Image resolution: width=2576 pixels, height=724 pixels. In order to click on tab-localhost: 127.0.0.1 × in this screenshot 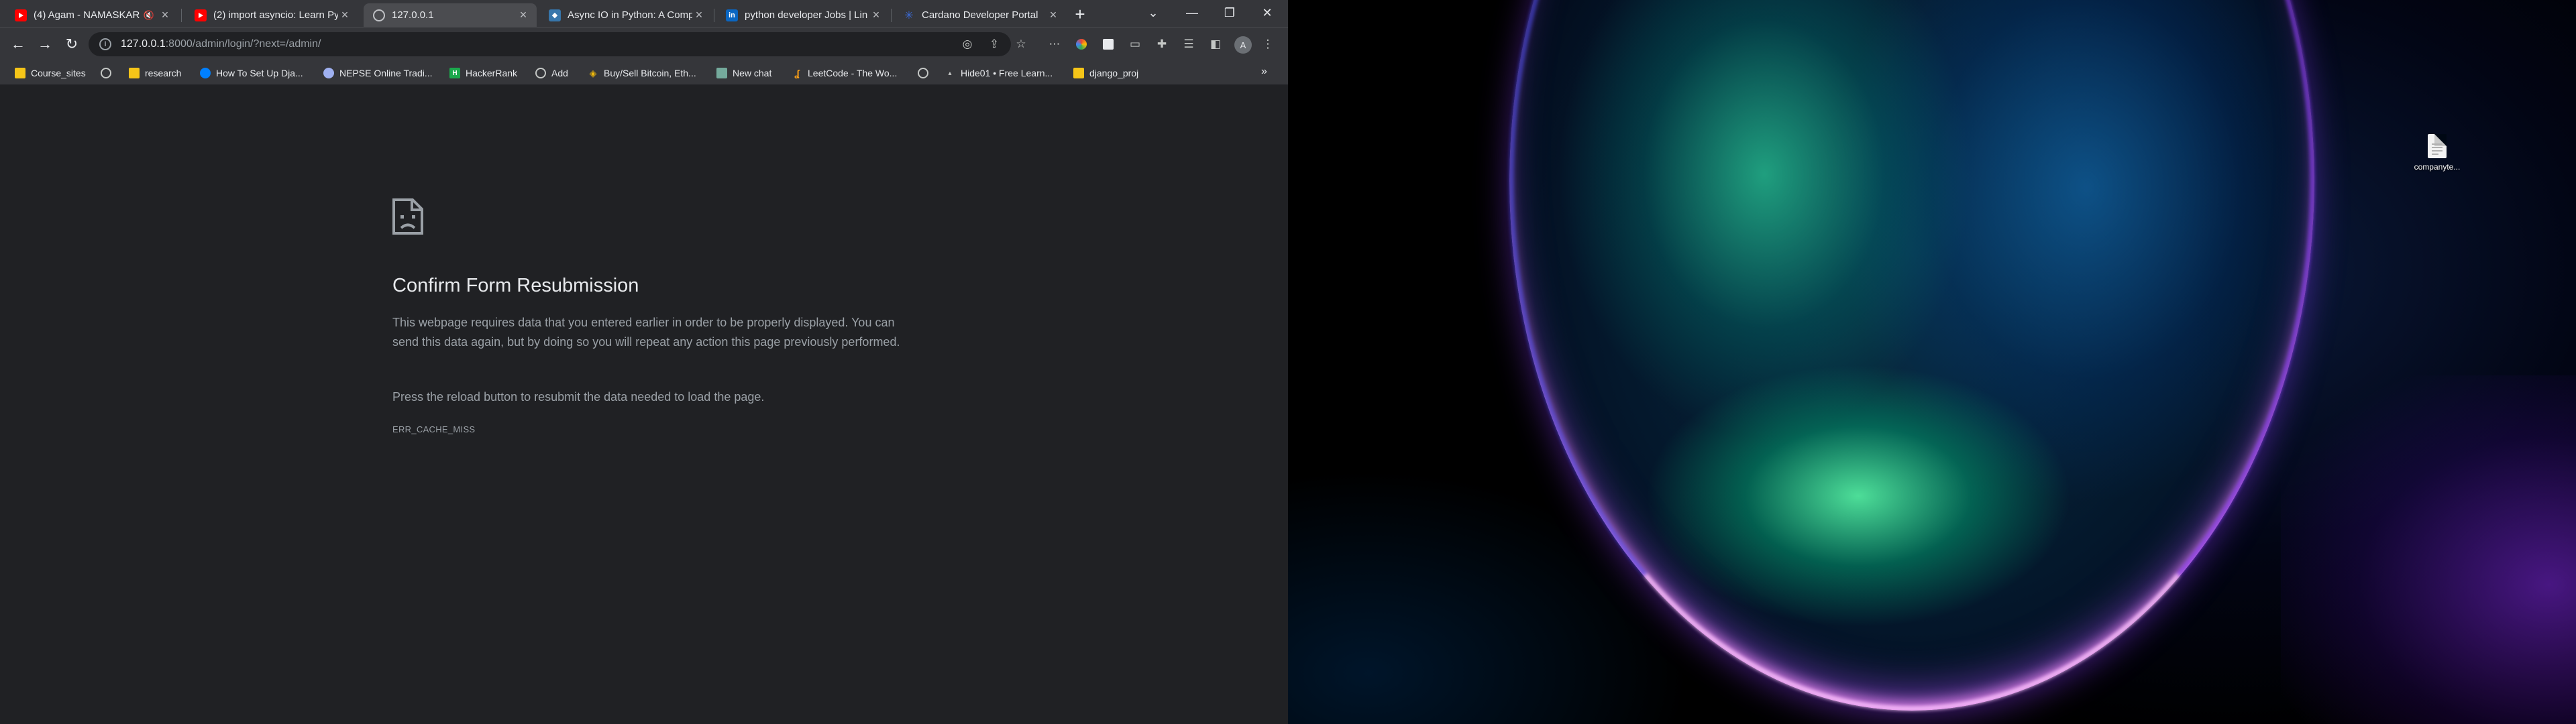, I will do `click(450, 15)`.